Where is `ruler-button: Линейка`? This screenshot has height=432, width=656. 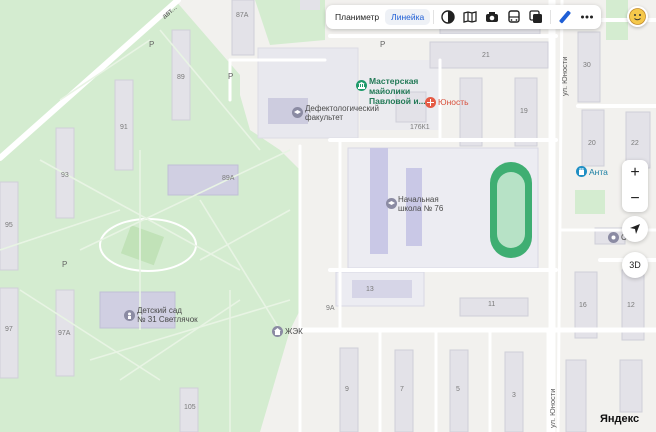 ruler-button: Линейка is located at coordinates (408, 17).